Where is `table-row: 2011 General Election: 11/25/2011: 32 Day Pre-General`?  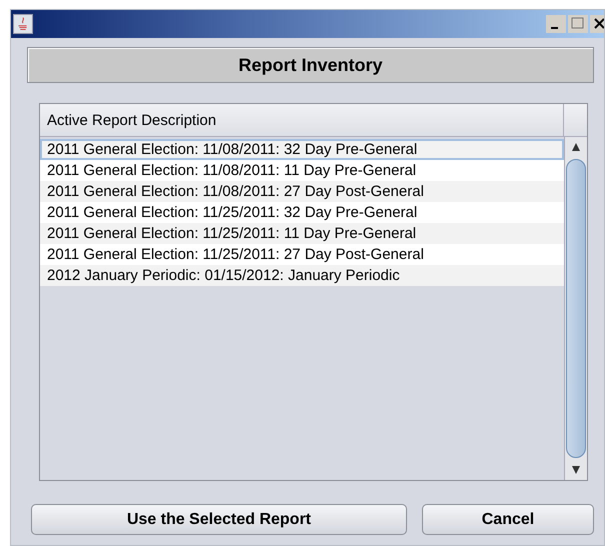 table-row: 2011 General Election: 11/25/2011: 32 Day Pre-General is located at coordinates (302, 212).